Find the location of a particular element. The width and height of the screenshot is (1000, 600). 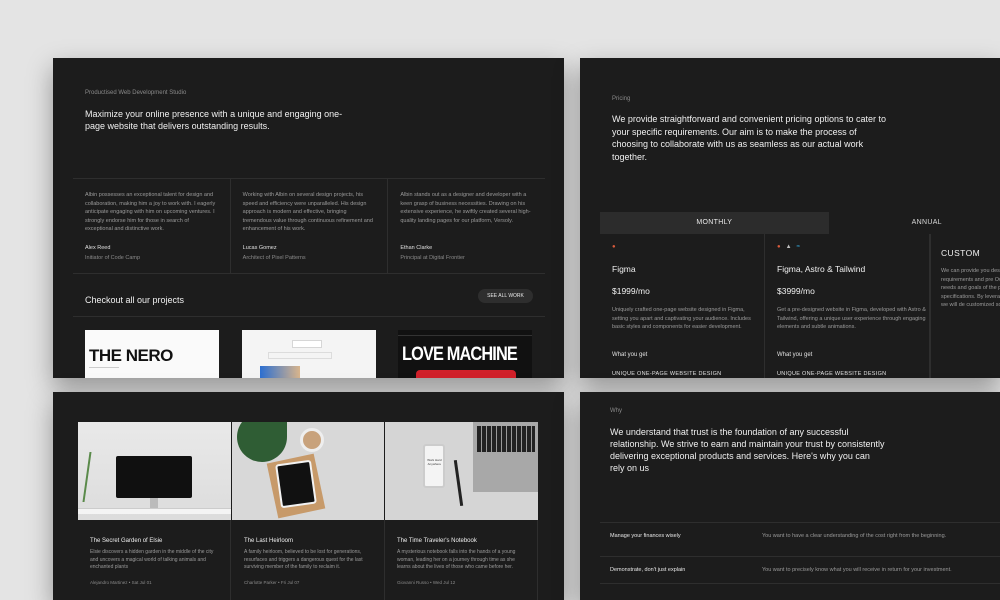

pen-illustration is located at coordinates (459, 483).